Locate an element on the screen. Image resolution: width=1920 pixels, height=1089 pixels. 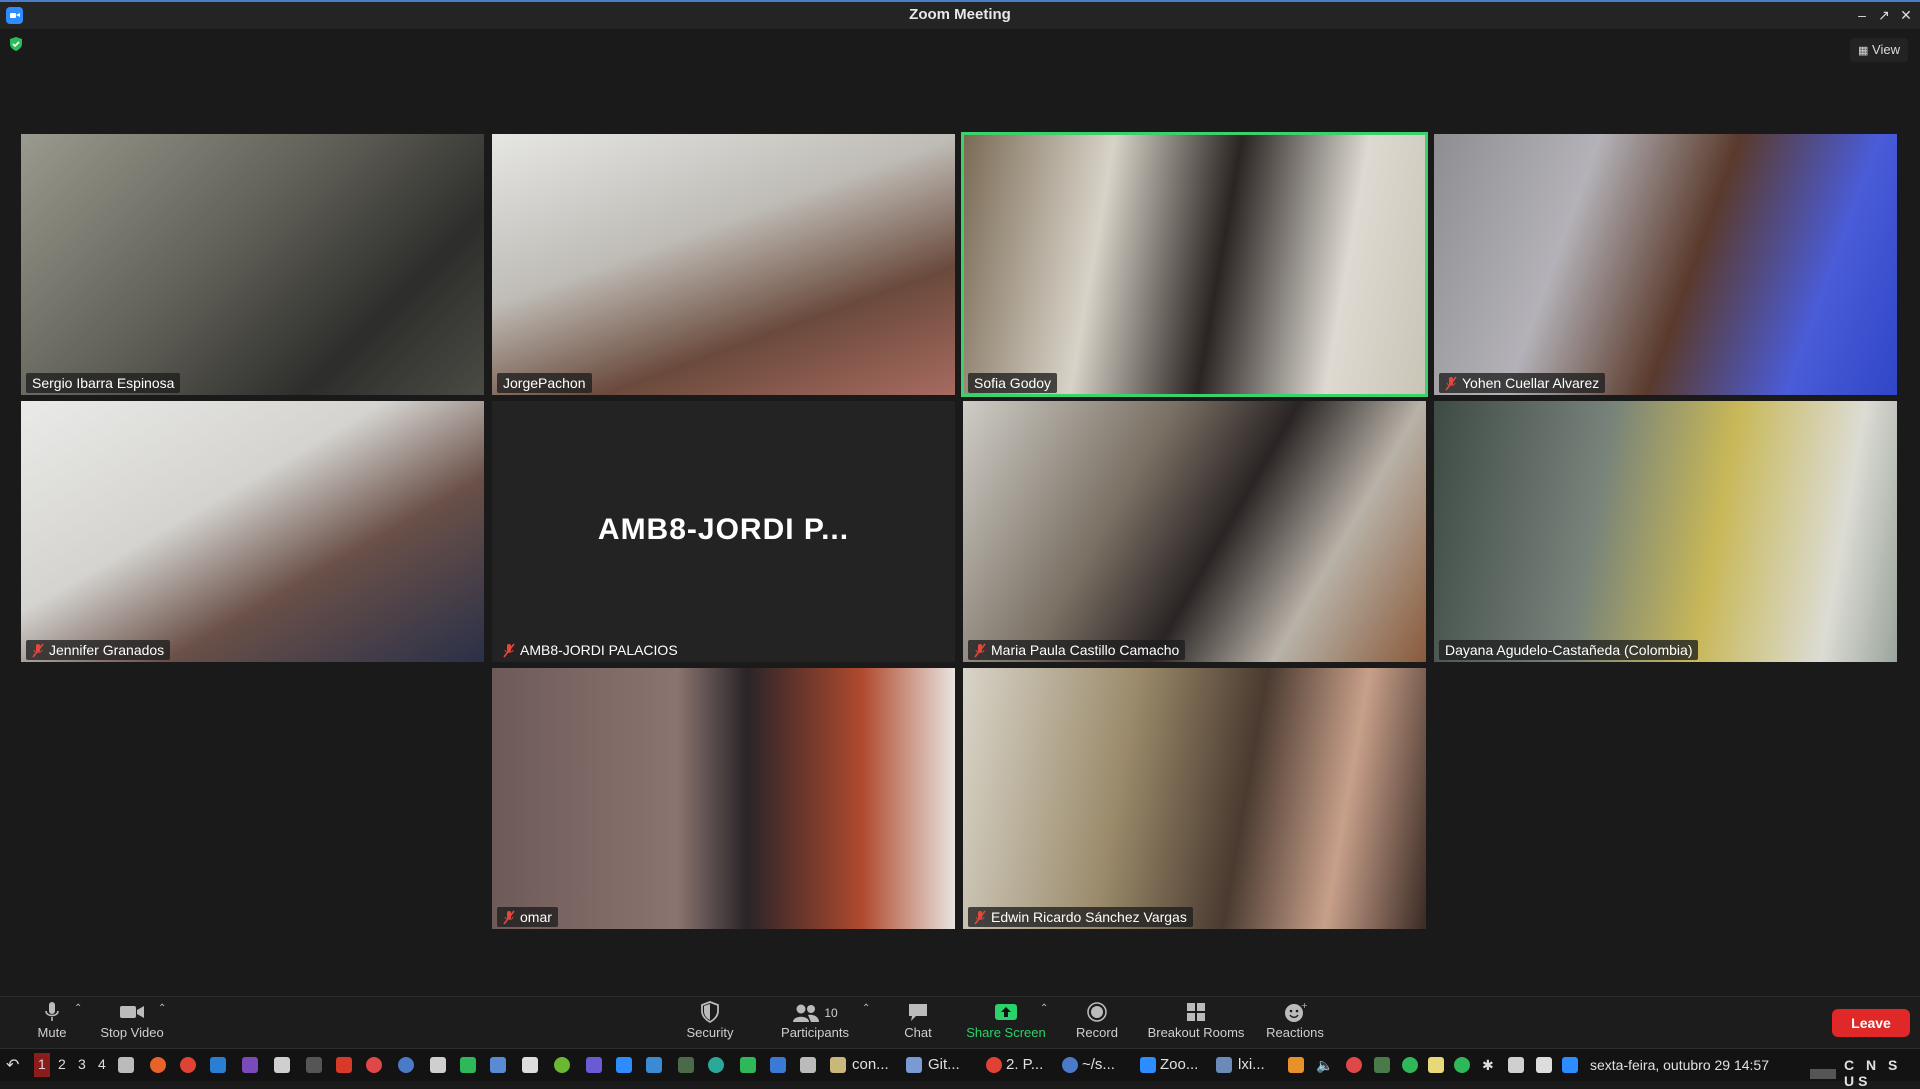
volume-icon: 🔈 is located at coordinates (1324, 1065).